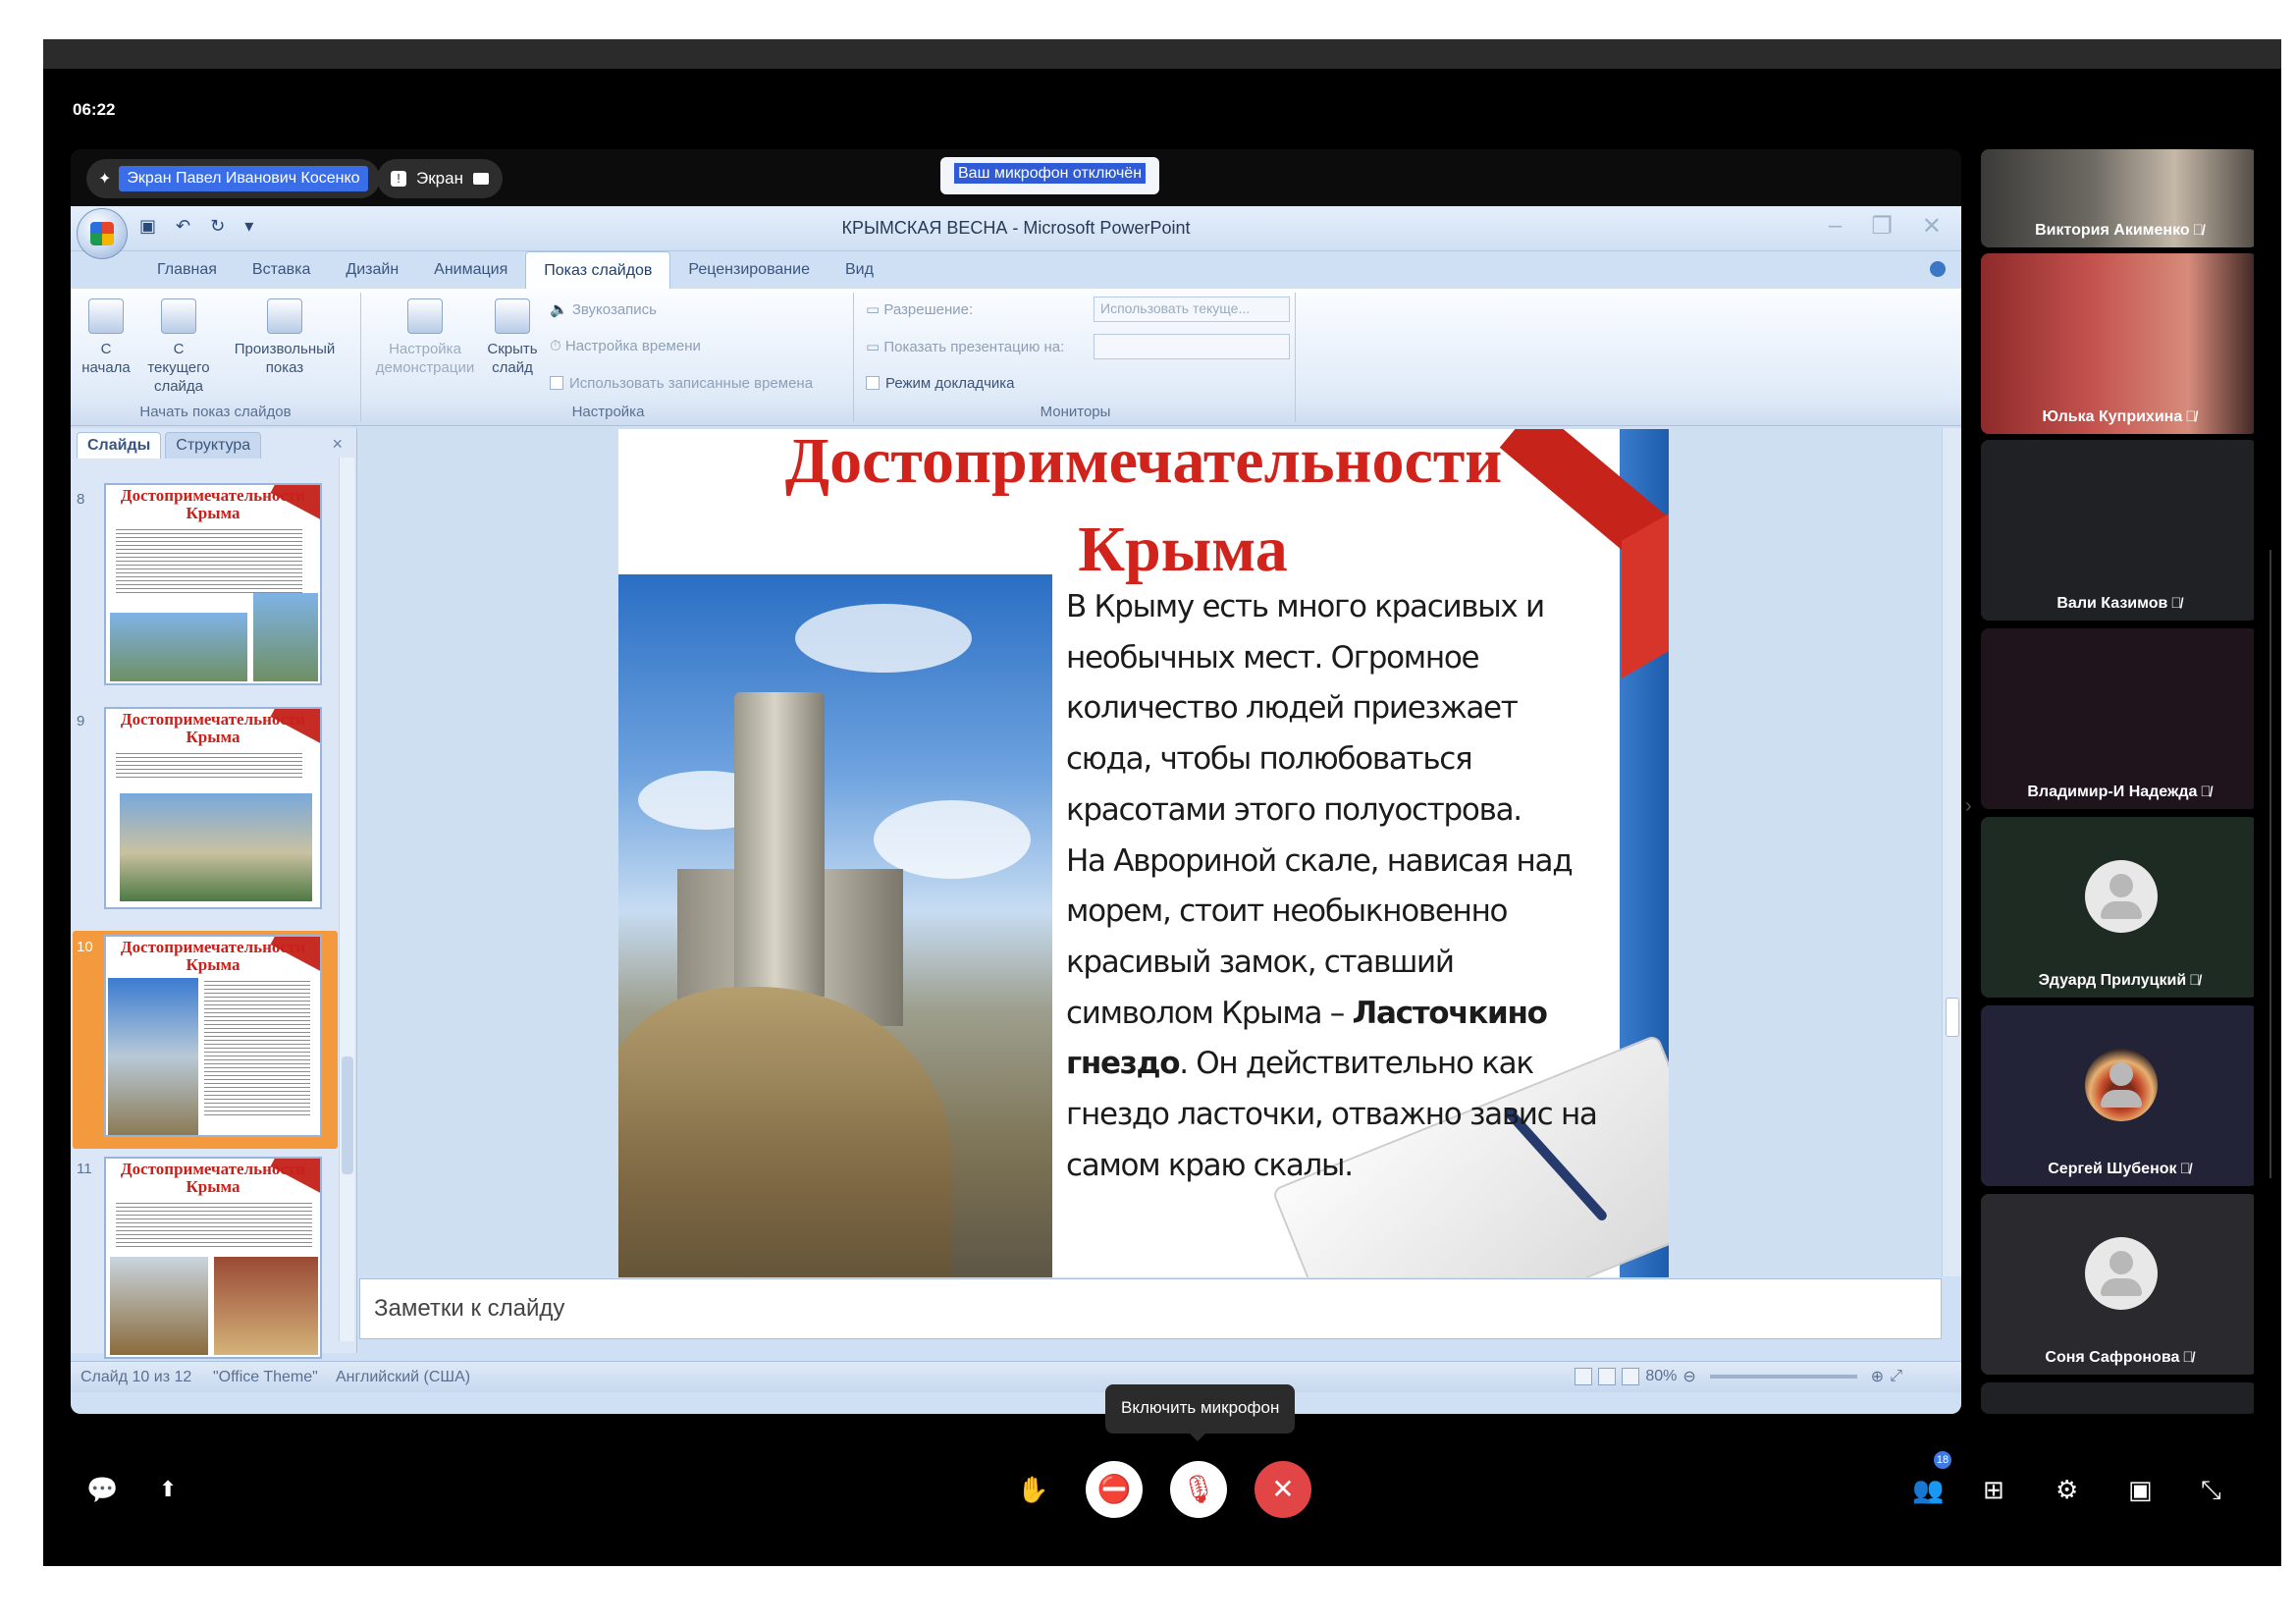 Image resolution: width=2296 pixels, height=1624 pixels. What do you see at coordinates (1932, 226) in the screenshot?
I see `close-icon: ✕` at bounding box center [1932, 226].